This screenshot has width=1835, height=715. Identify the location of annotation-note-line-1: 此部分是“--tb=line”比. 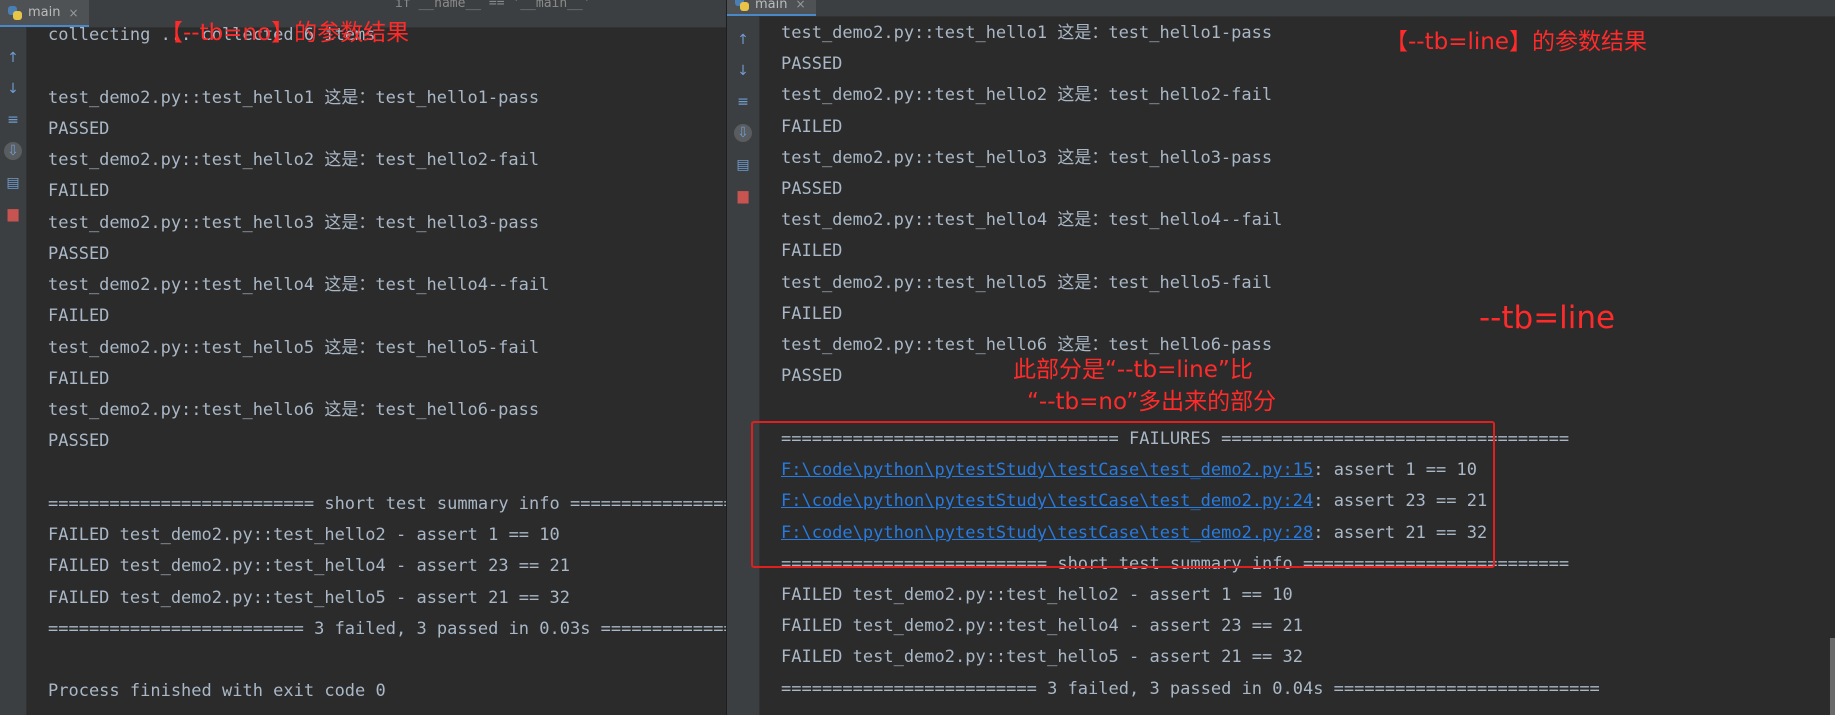
(1133, 370).